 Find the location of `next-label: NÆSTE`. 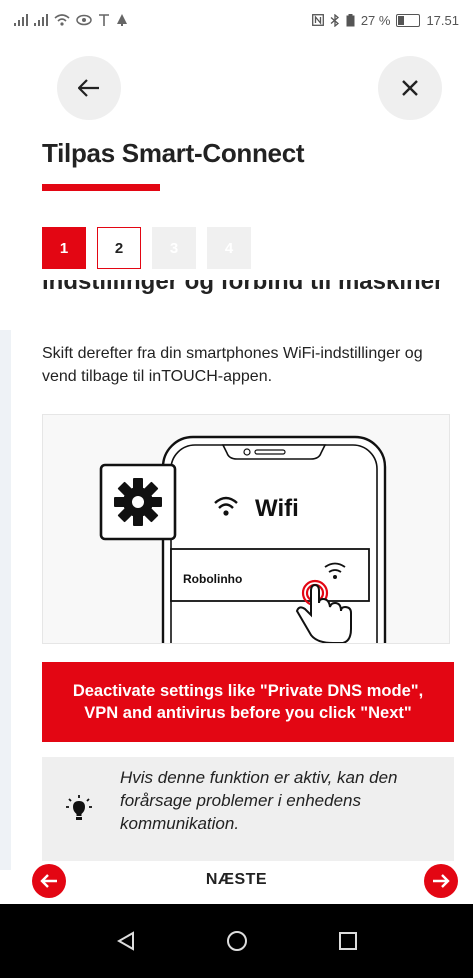

next-label: NÆSTE is located at coordinates (236, 879).